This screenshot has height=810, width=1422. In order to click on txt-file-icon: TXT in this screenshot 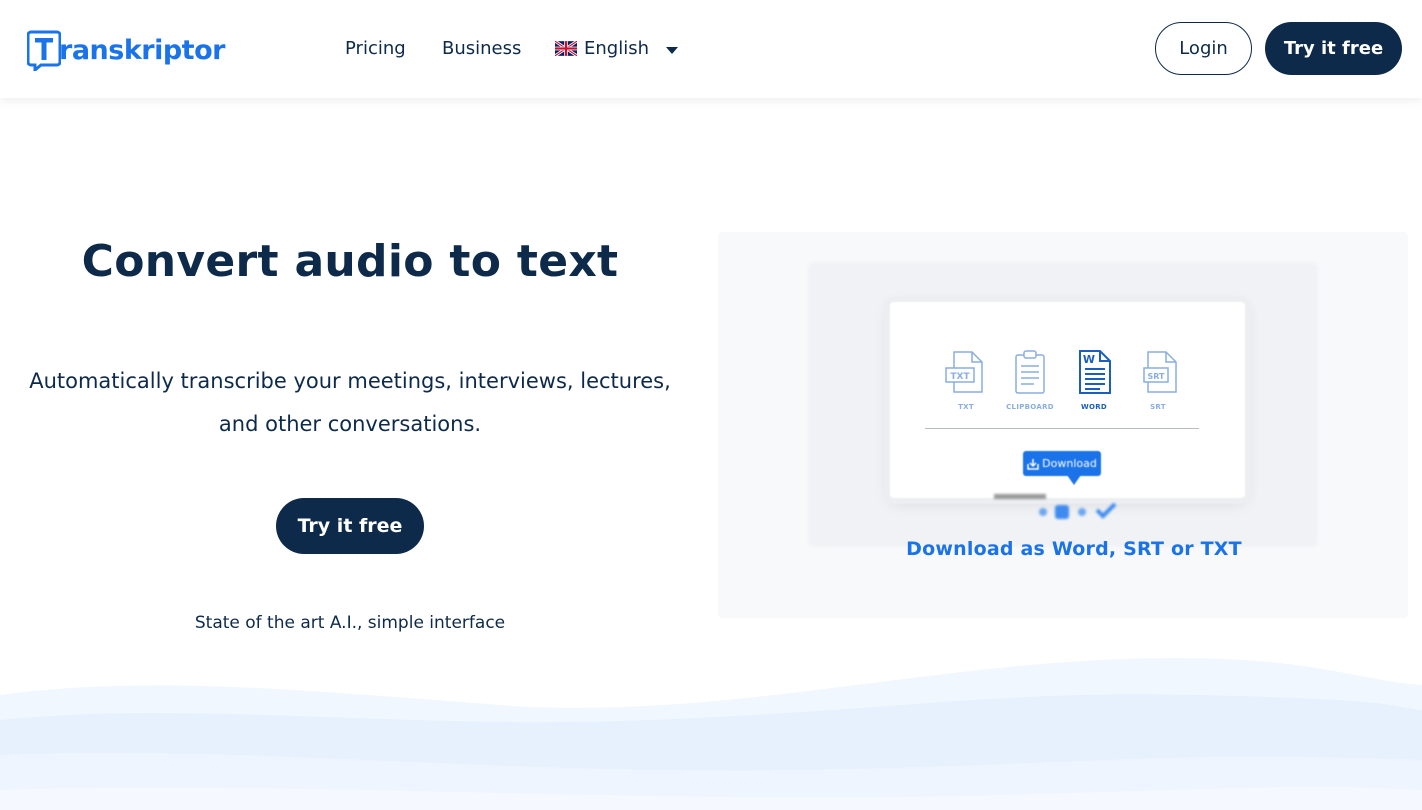, I will do `click(964, 372)`.